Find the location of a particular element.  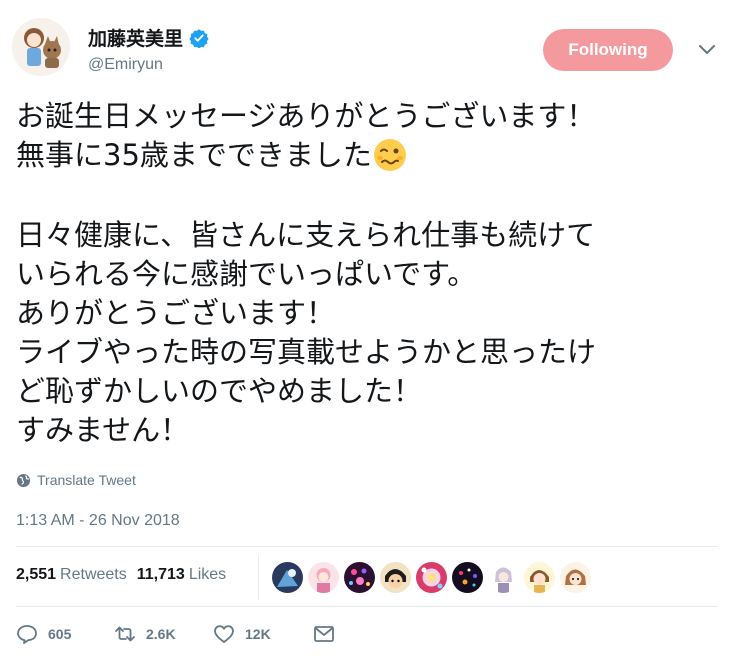

chevron-down-icon is located at coordinates (707, 50).